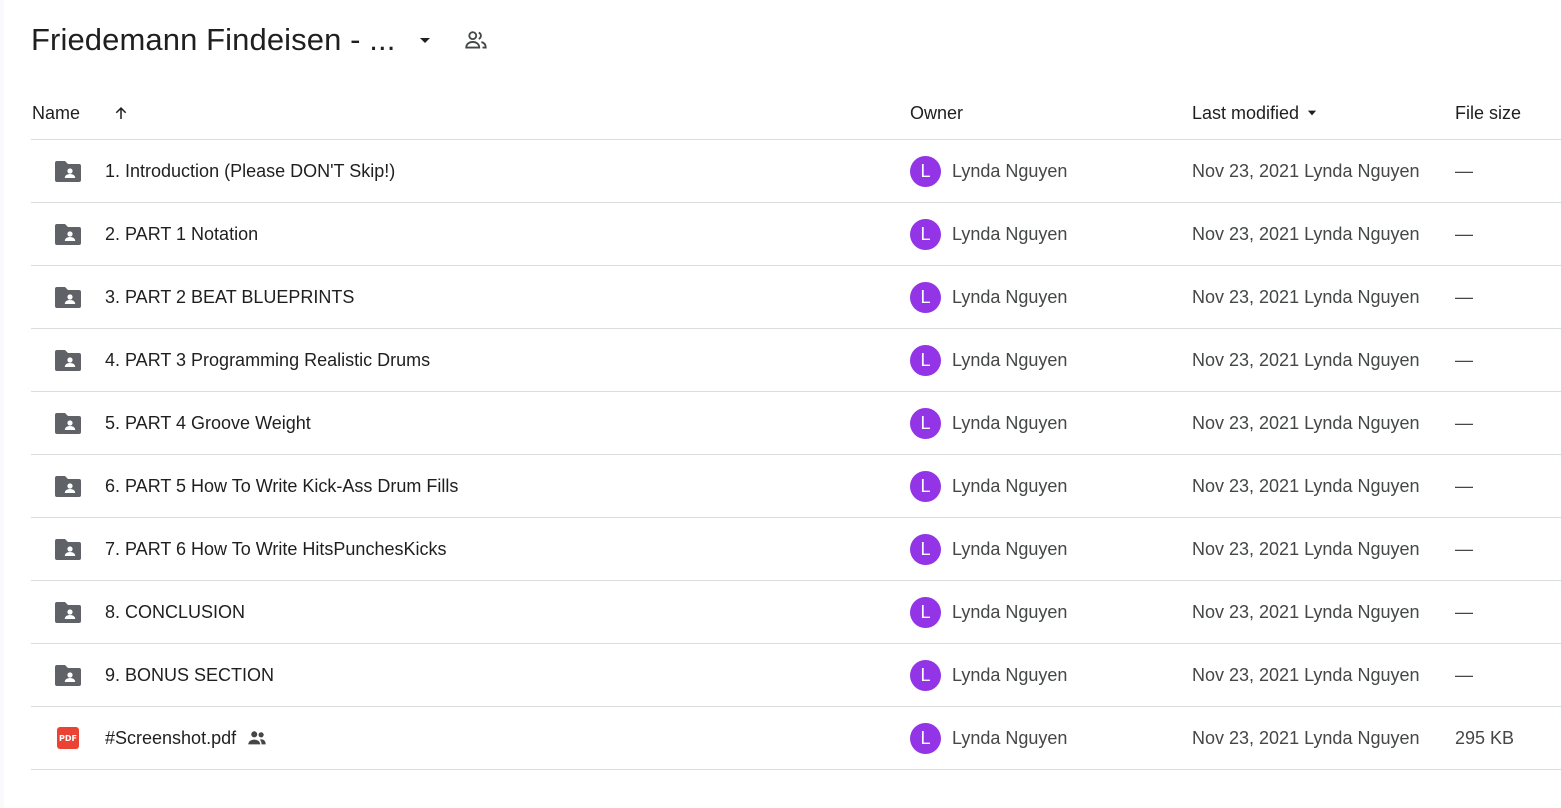 The height and width of the screenshot is (808, 1561). I want to click on pdf-icon: PDF, so click(68, 738).